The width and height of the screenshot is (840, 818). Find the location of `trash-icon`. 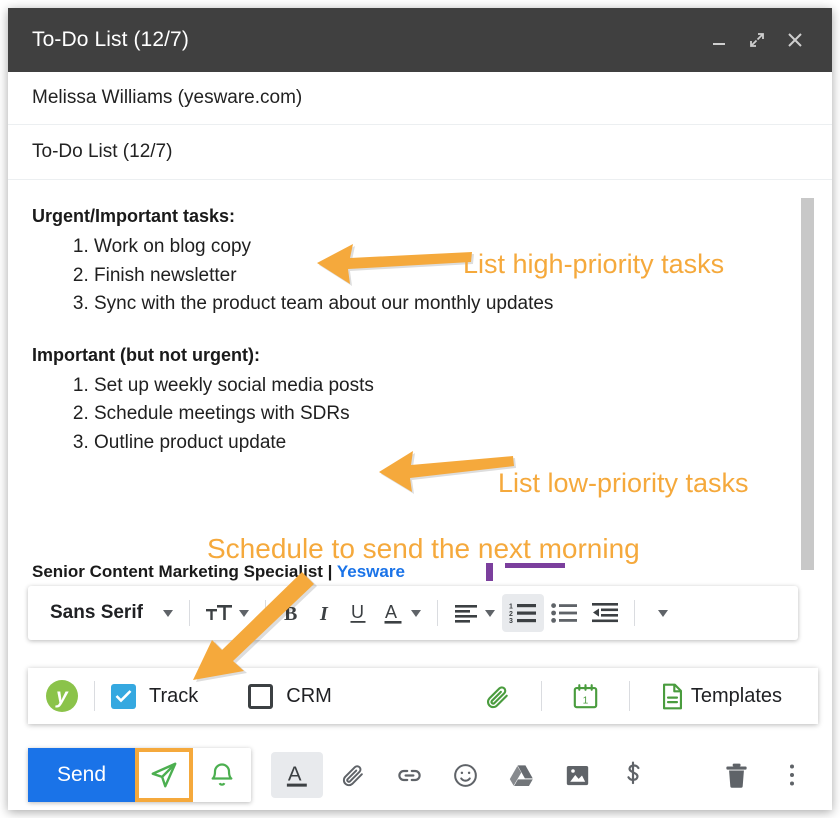

trash-icon is located at coordinates (736, 775).